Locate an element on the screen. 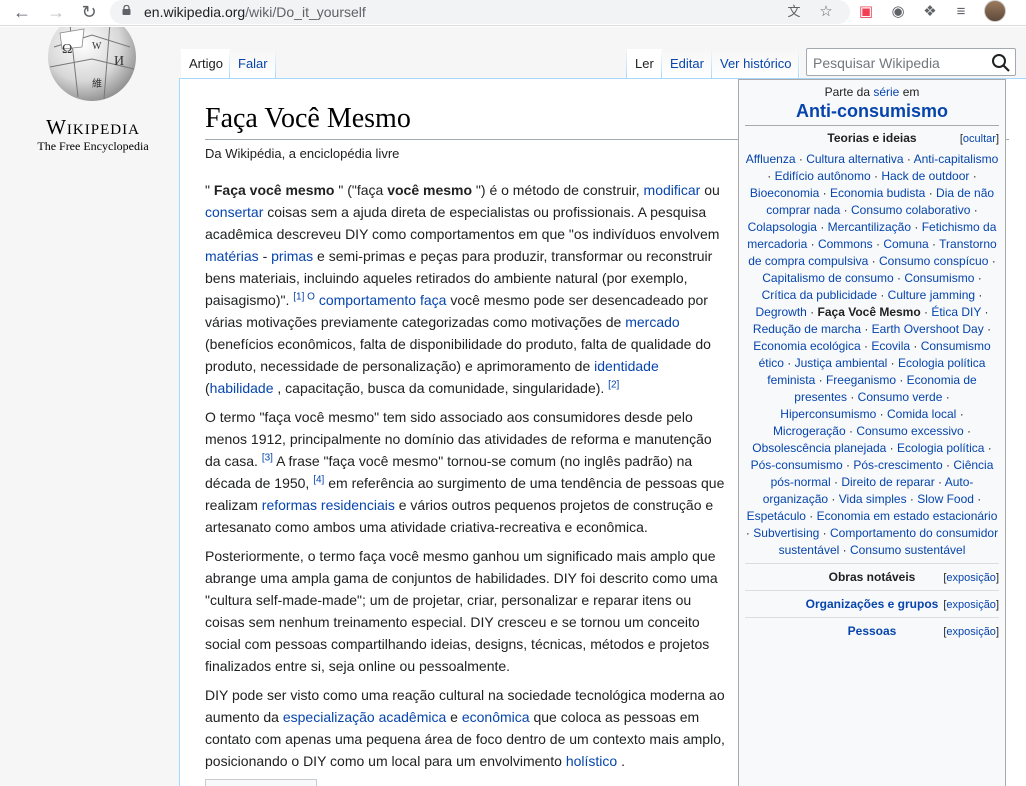  article-link: habilidade is located at coordinates (242, 388).